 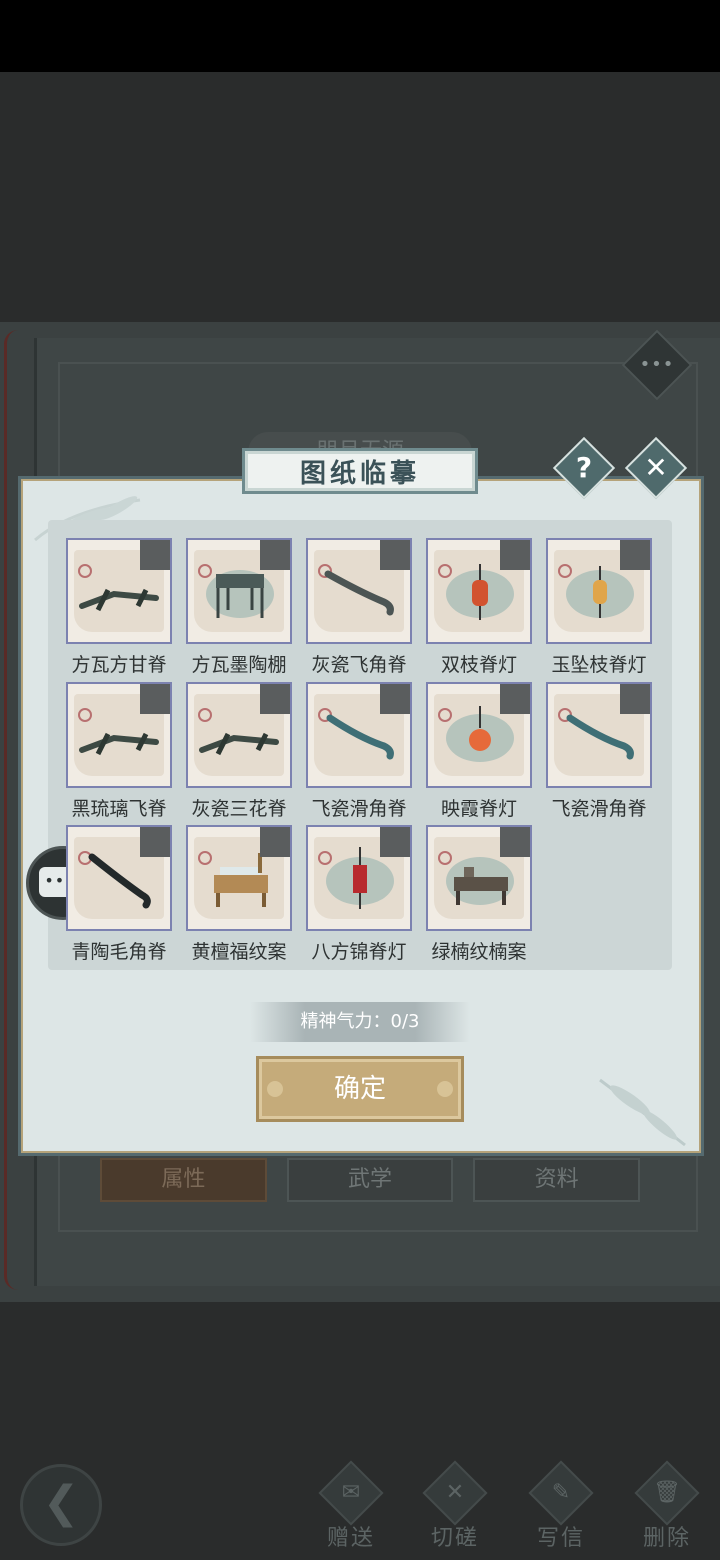 I want to click on blueprint-name: 映霞脊灯, so click(x=478, y=809).